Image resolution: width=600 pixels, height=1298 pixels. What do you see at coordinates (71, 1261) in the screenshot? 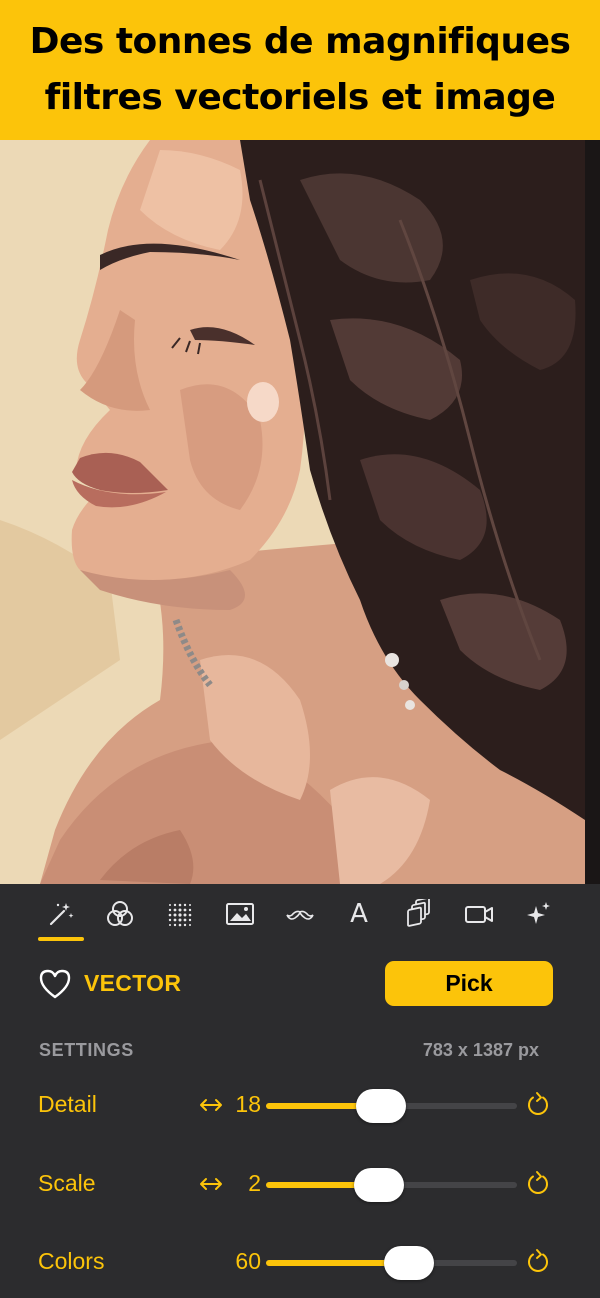
I see `slider-label: Colors` at bounding box center [71, 1261].